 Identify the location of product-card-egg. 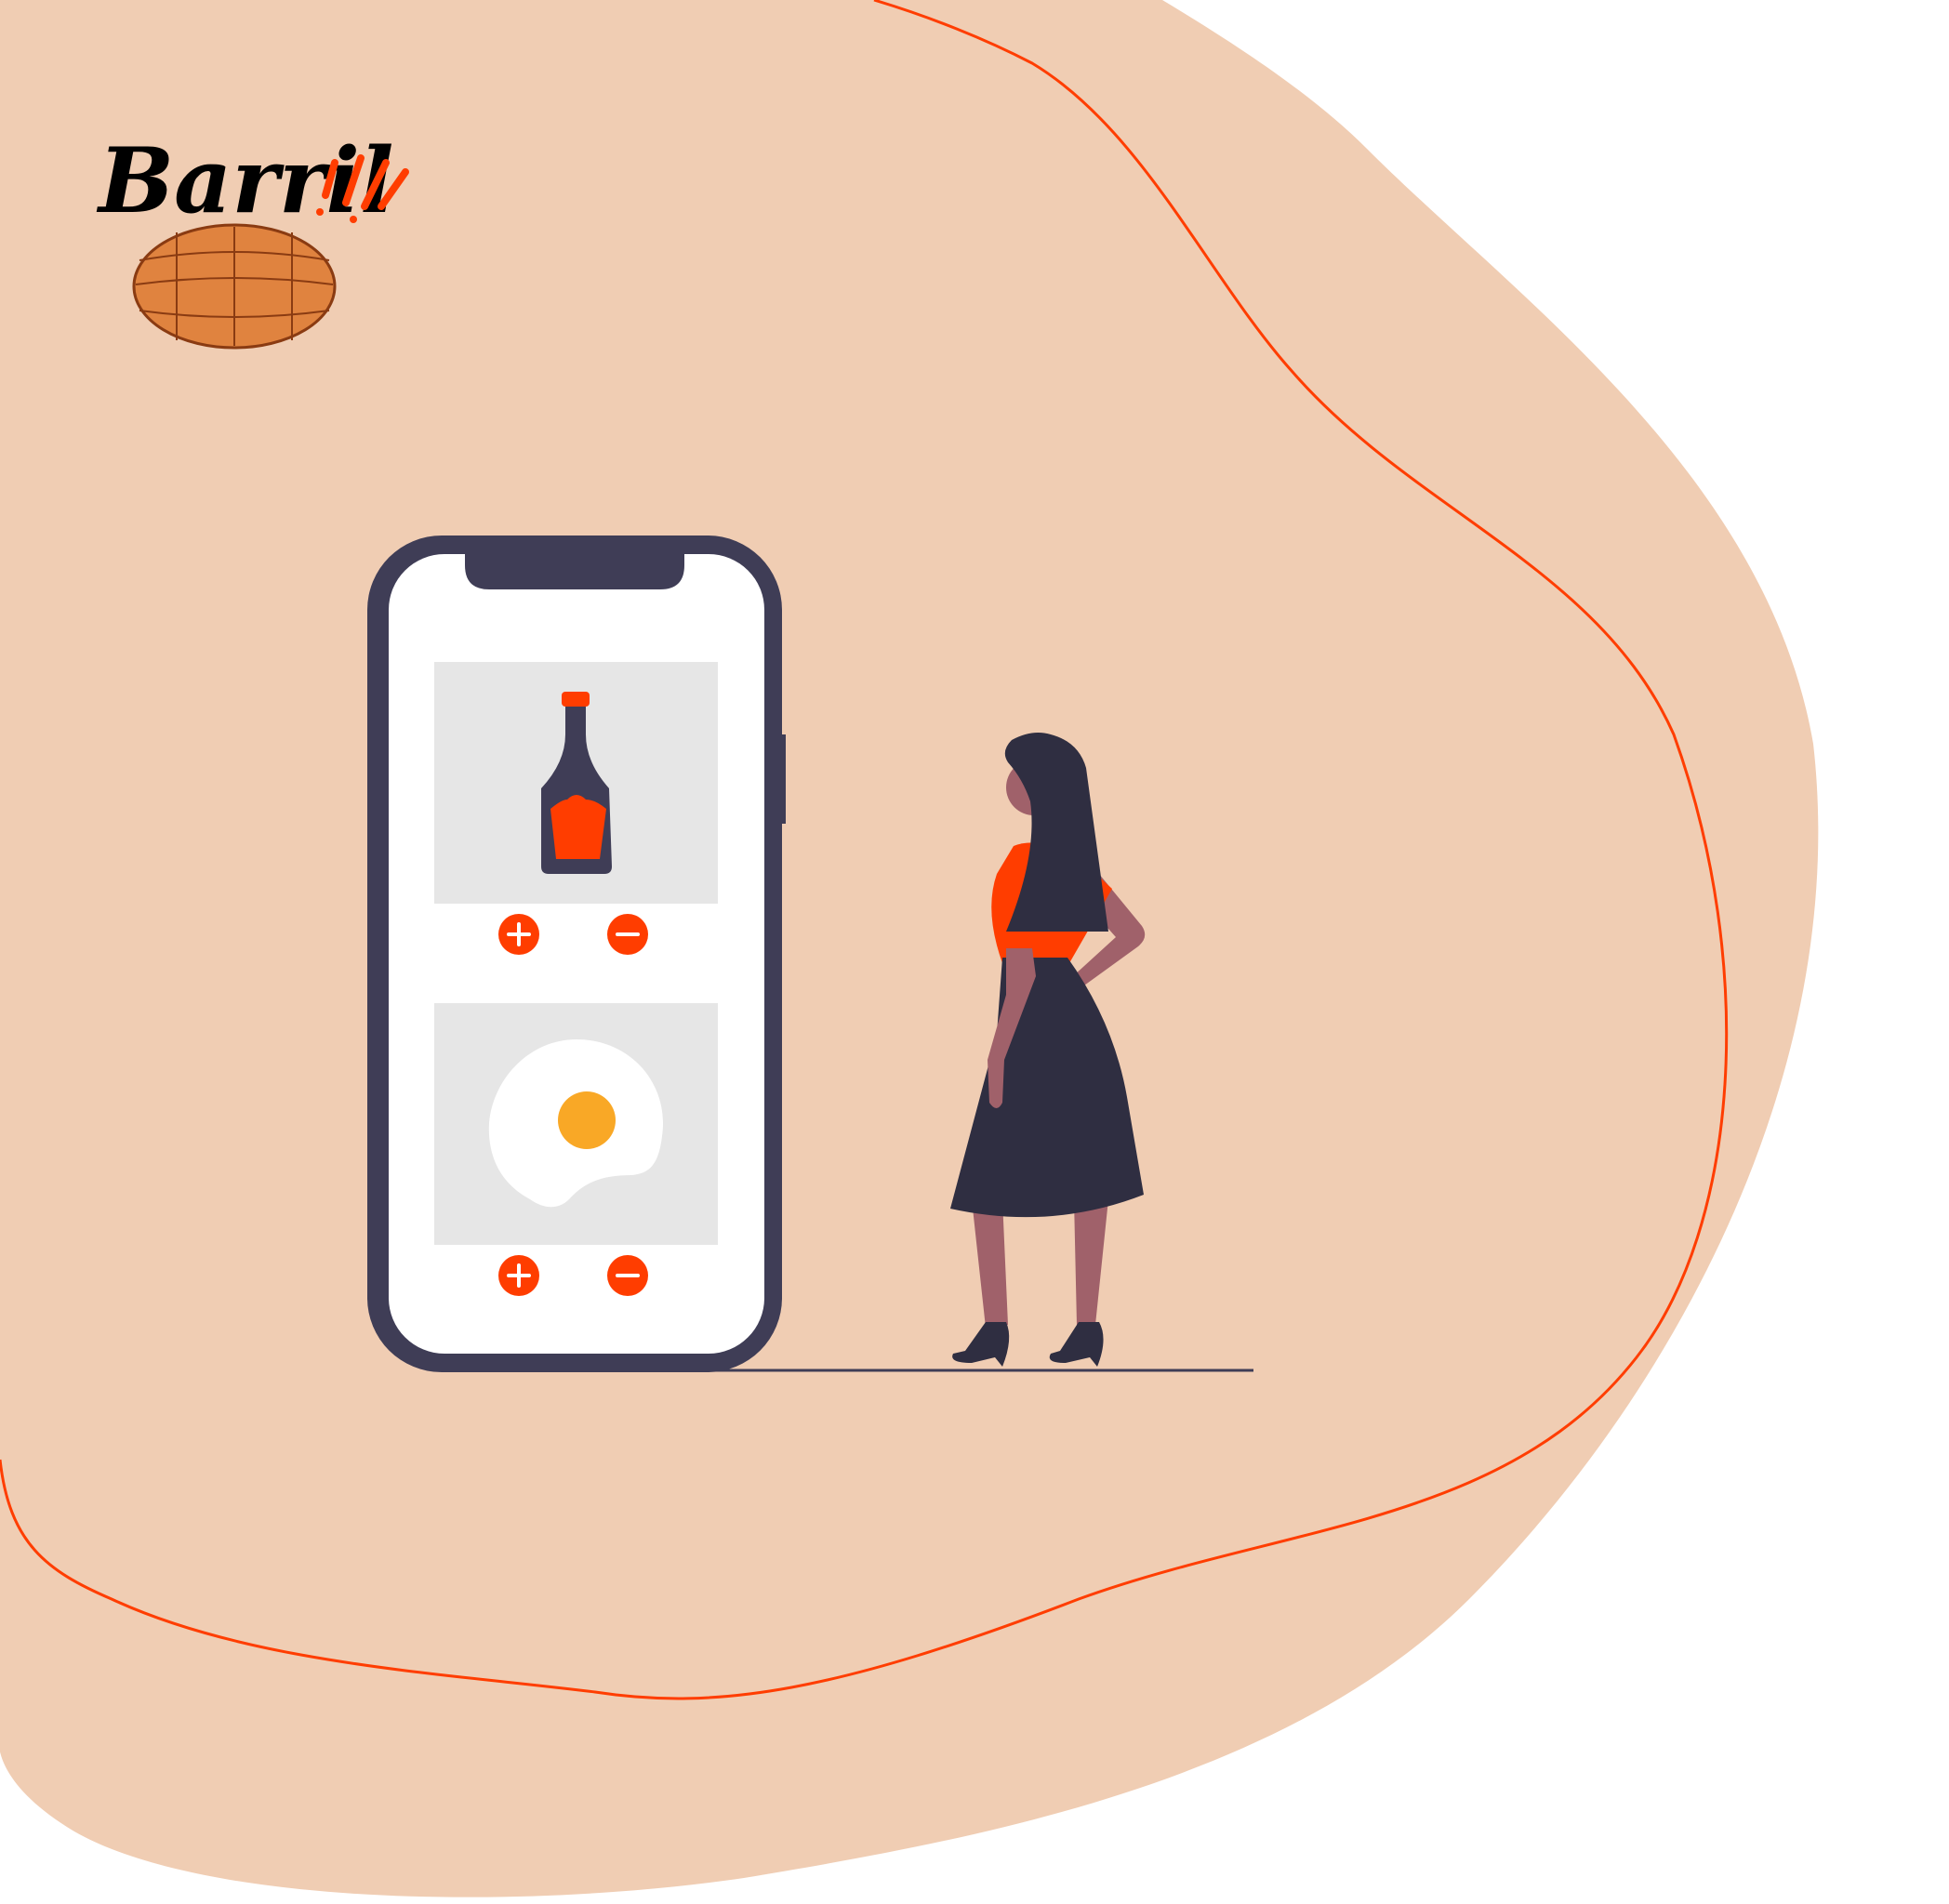
(576, 1124).